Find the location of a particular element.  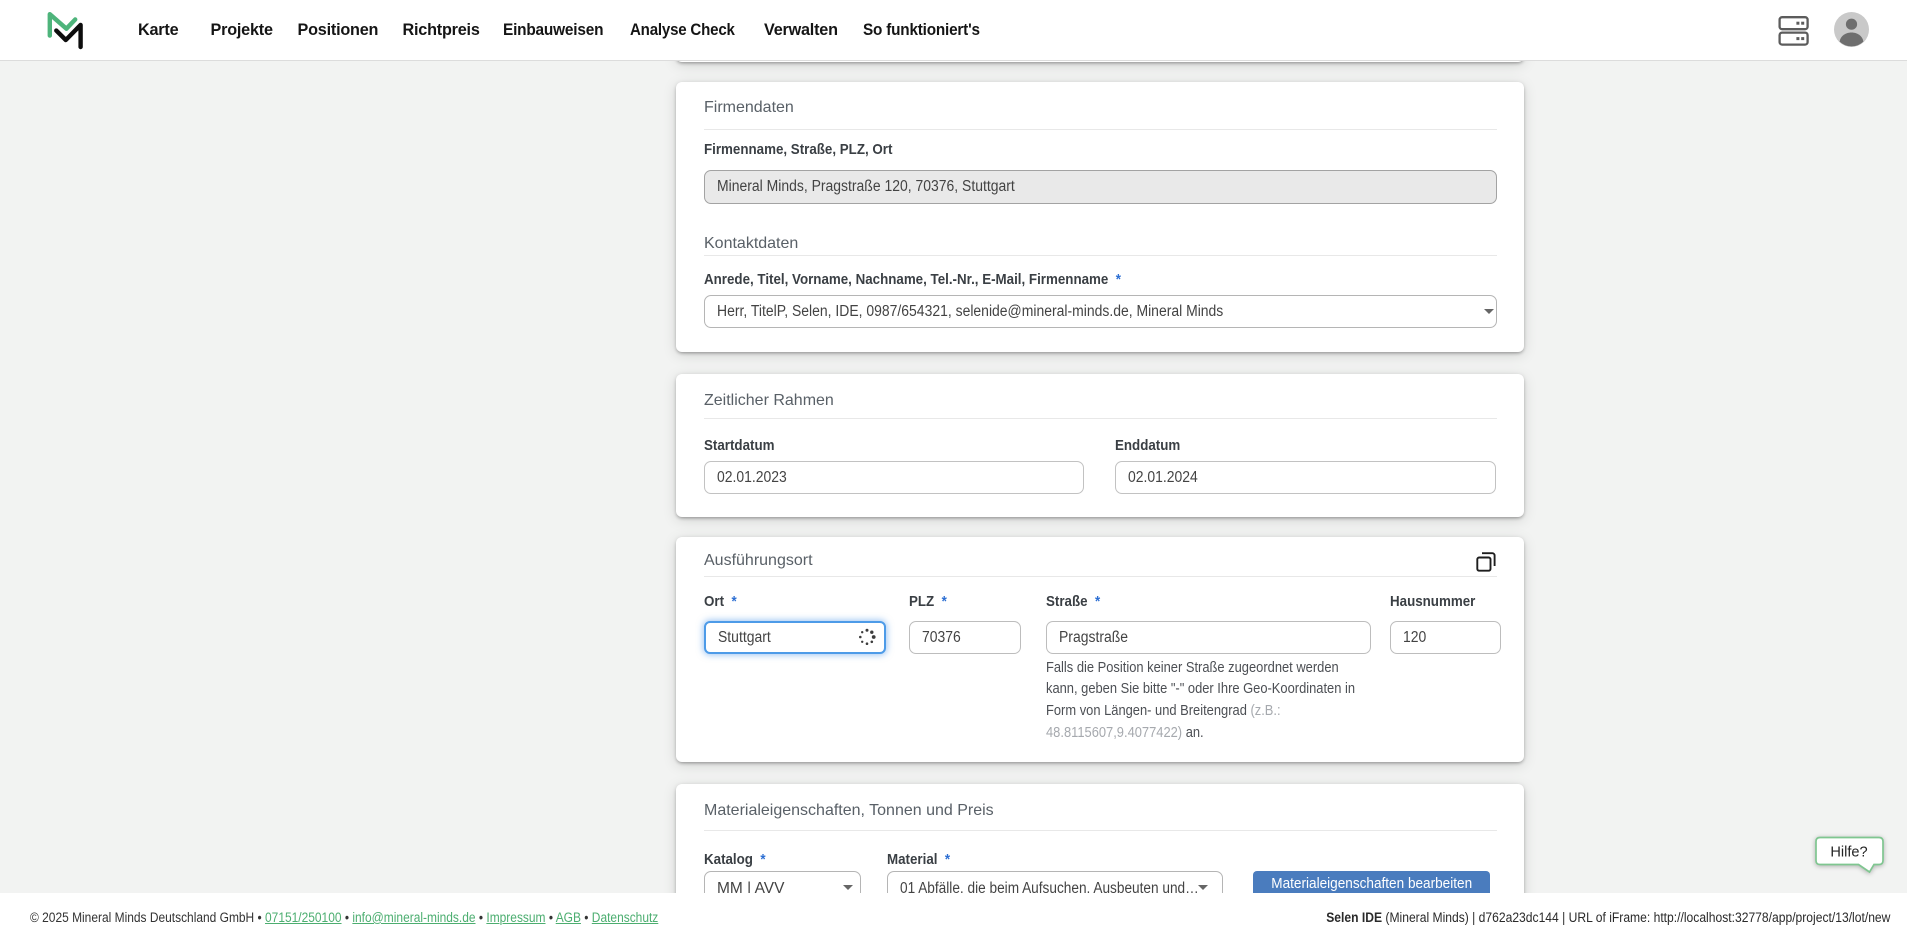

svg-text: Hilfe? is located at coordinates (1848, 852).